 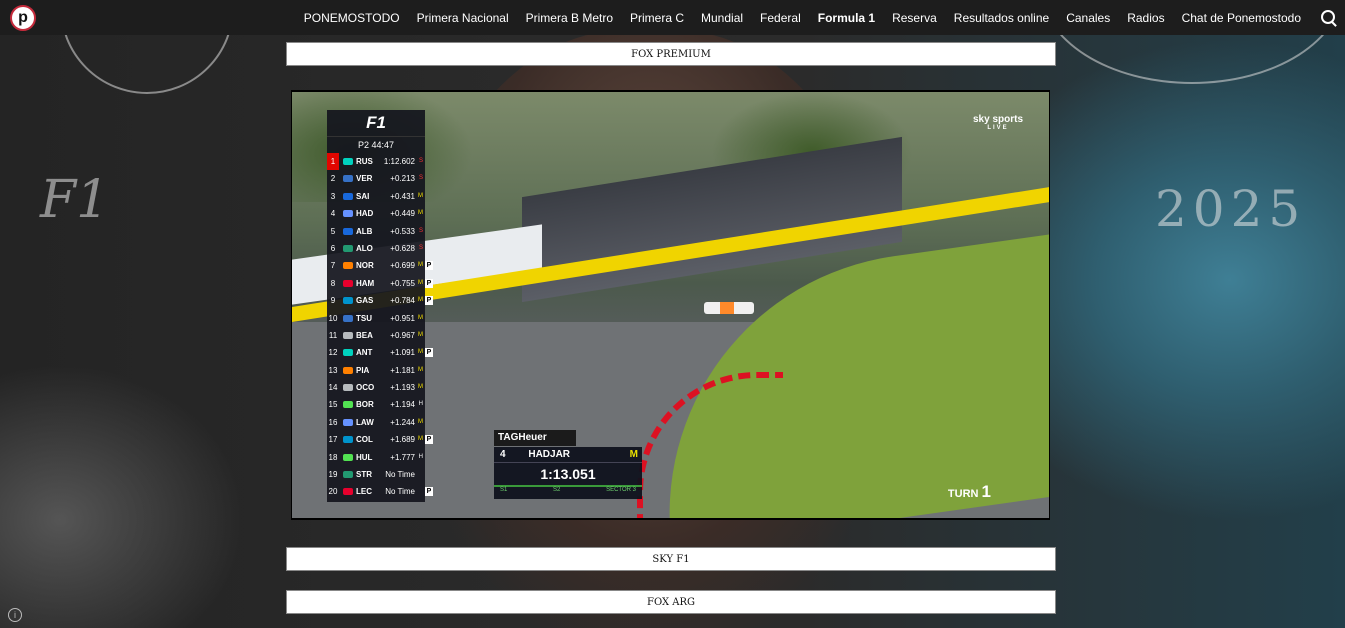 I want to click on leaderboard-position: 13, so click(x=333, y=370).